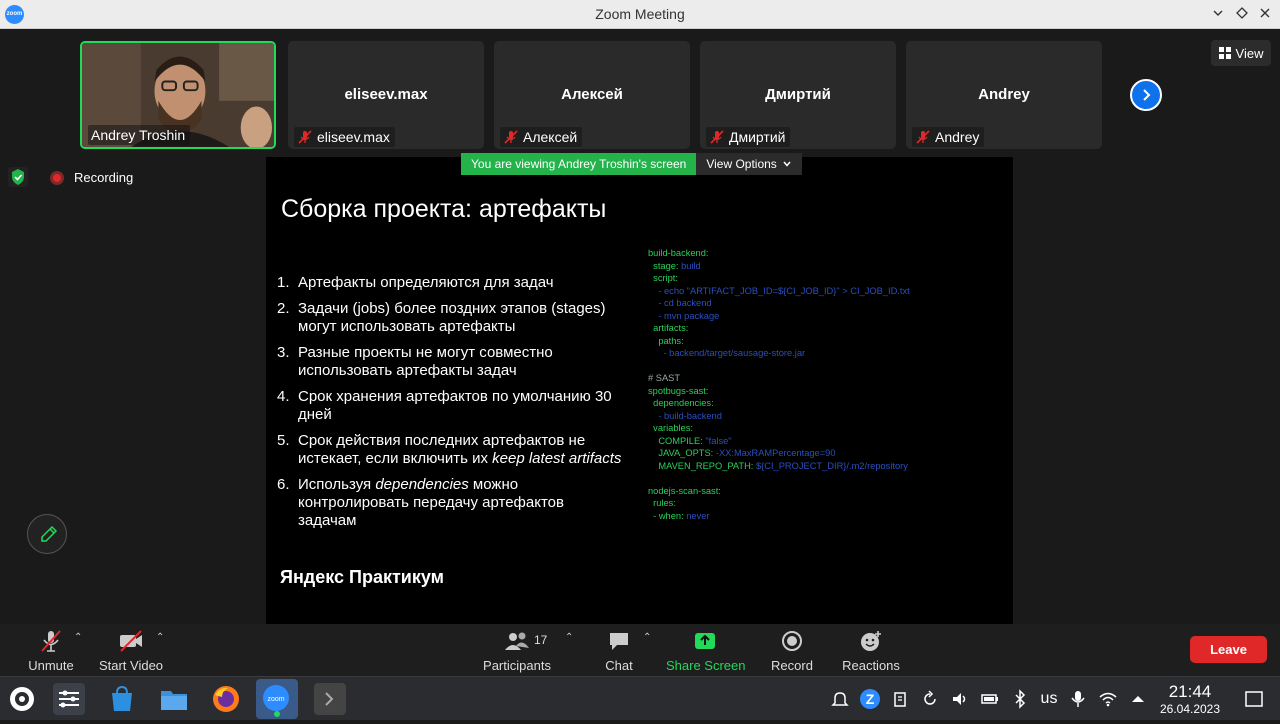  Describe the element at coordinates (362, 577) in the screenshot. I see `brand-logo: Яндекс Практикум` at that location.